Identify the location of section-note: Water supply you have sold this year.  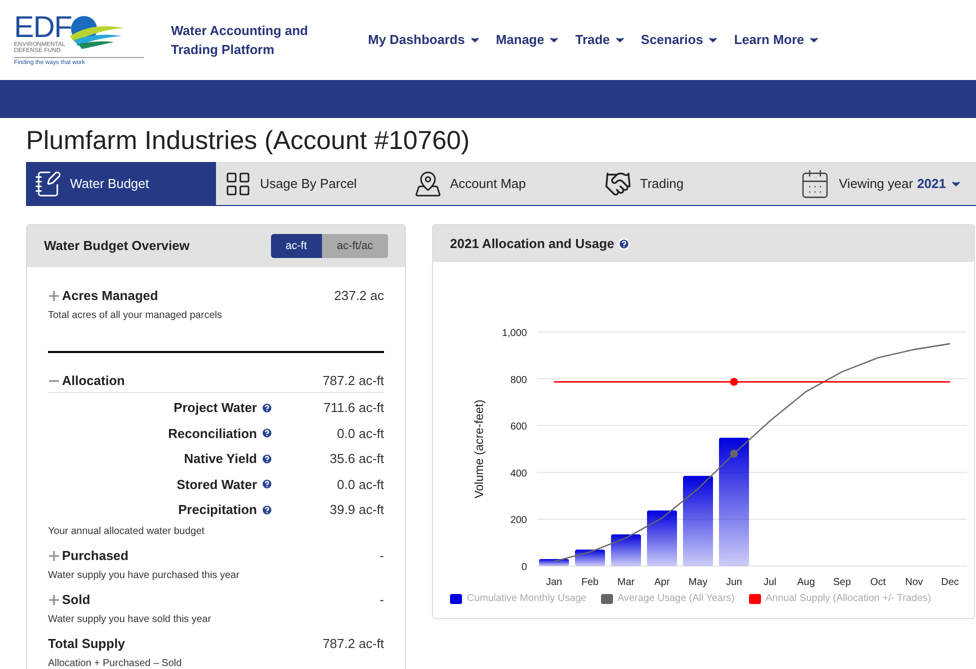
(130, 619).